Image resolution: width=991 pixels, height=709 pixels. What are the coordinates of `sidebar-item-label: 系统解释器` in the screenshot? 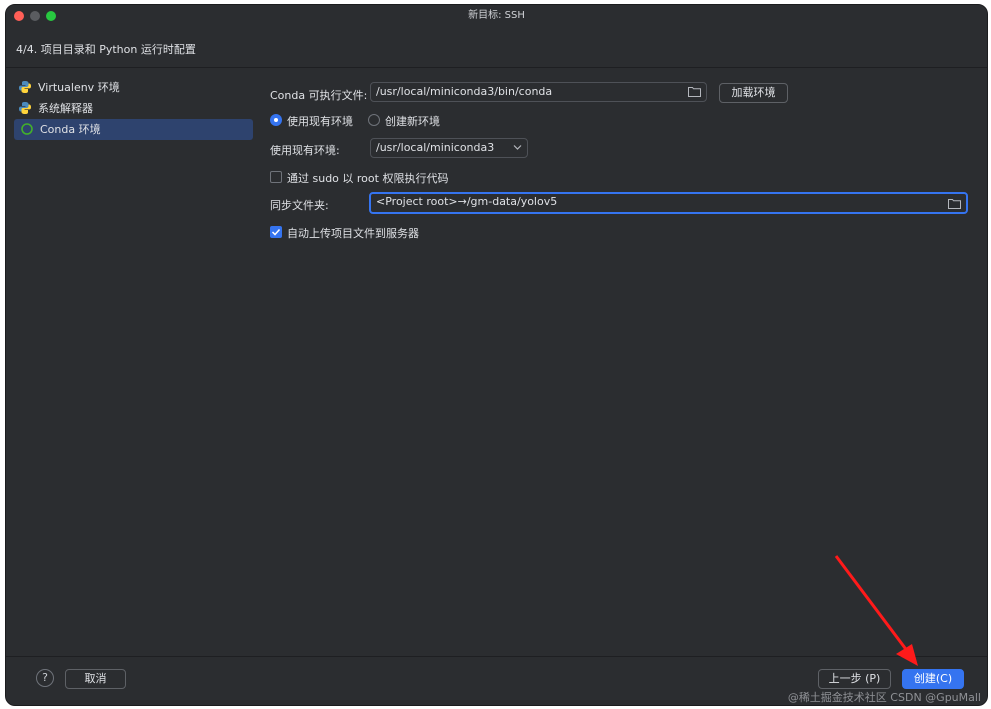 It's located at (65, 108).